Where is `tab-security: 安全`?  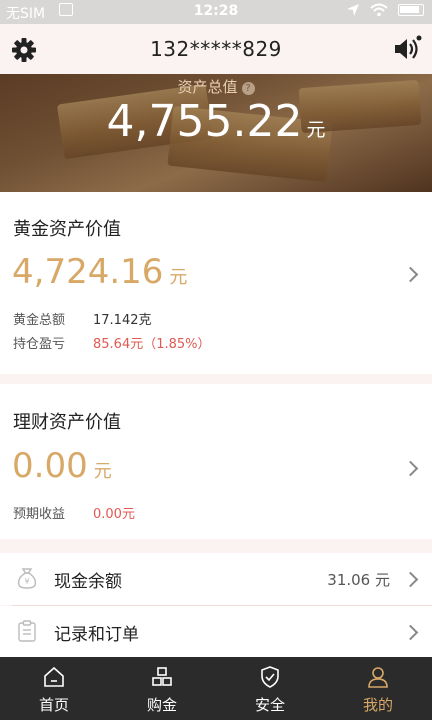 tab-security: 安全 is located at coordinates (270, 688).